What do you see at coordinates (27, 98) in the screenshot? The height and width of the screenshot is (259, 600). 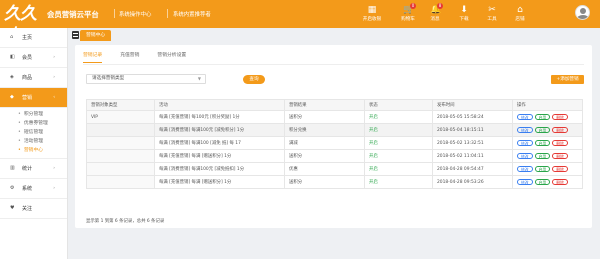 I see `sidebar-item-label: 营销` at bounding box center [27, 98].